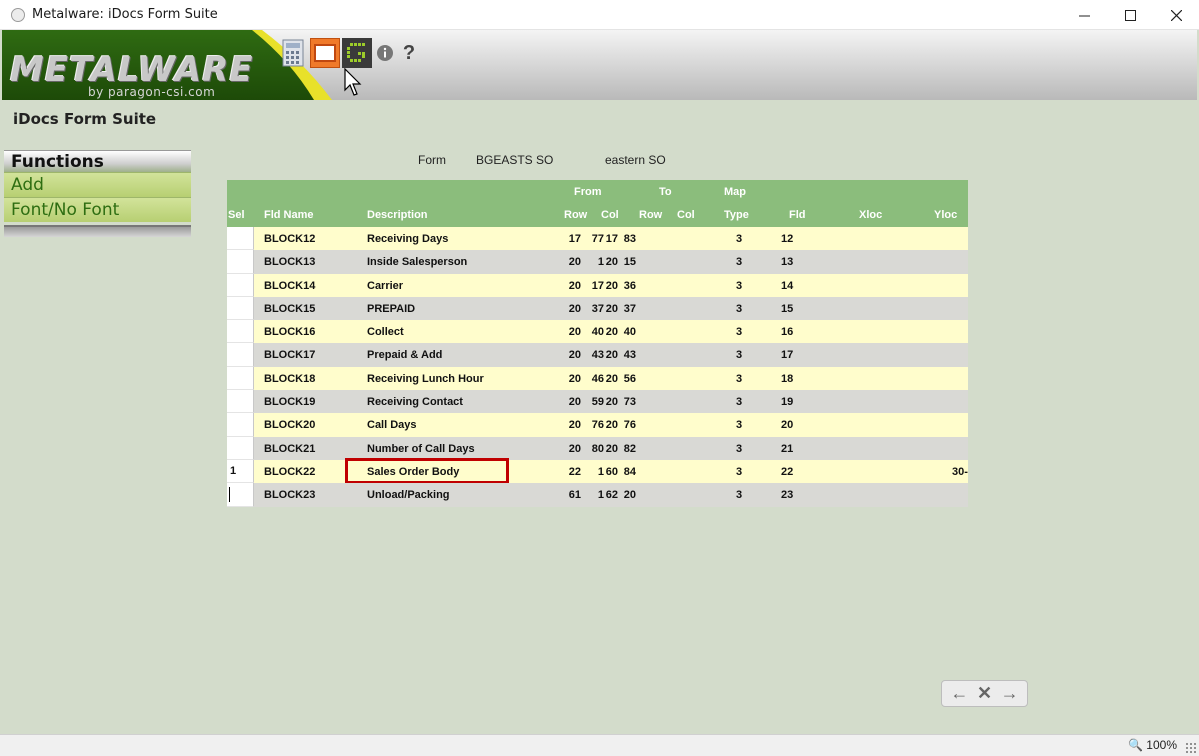 The image size is (1199, 756). I want to click on generate-button, so click(357, 53).